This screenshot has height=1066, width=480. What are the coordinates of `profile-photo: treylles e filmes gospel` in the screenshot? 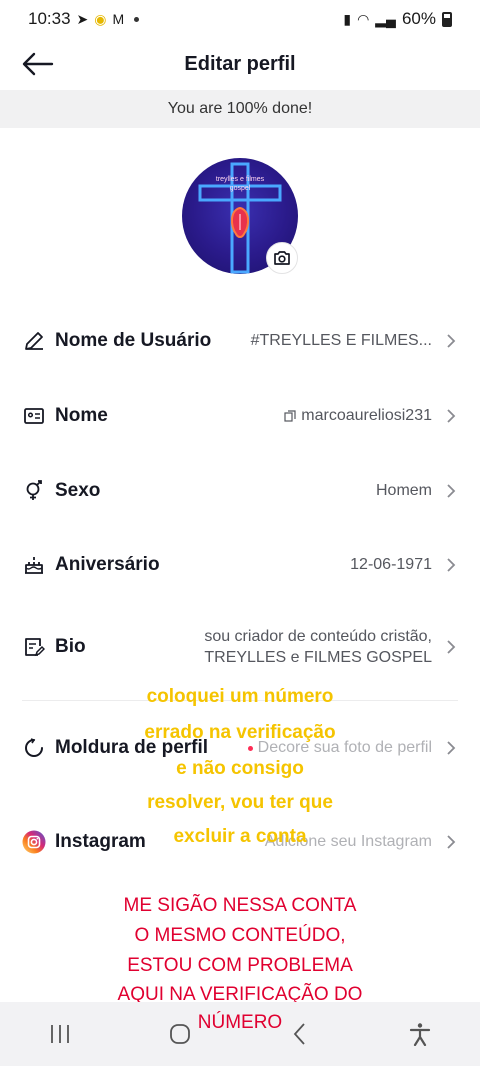 It's located at (240, 216).